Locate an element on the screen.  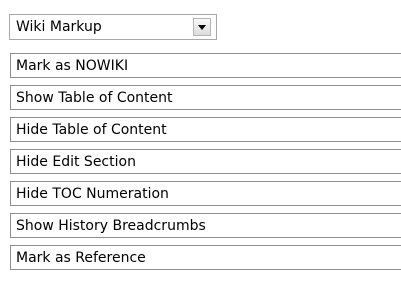
markup-type-dropdown: Wiki Markup is located at coordinates (113, 27).